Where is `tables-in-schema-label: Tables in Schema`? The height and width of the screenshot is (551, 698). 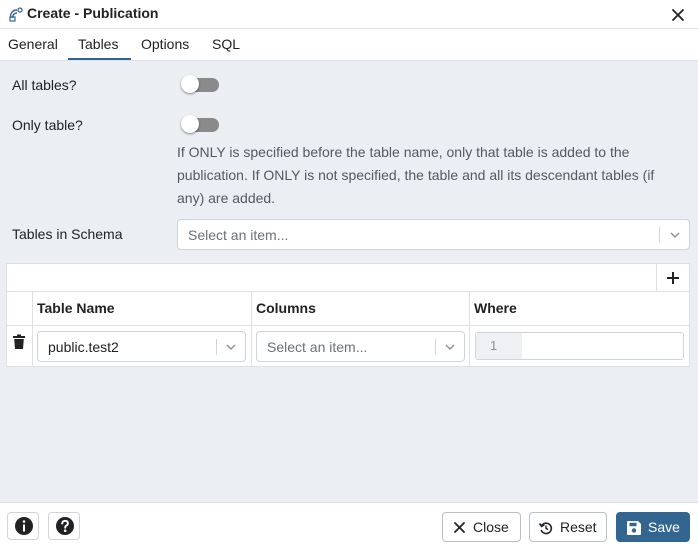 tables-in-schema-label: Tables in Schema is located at coordinates (67, 234).